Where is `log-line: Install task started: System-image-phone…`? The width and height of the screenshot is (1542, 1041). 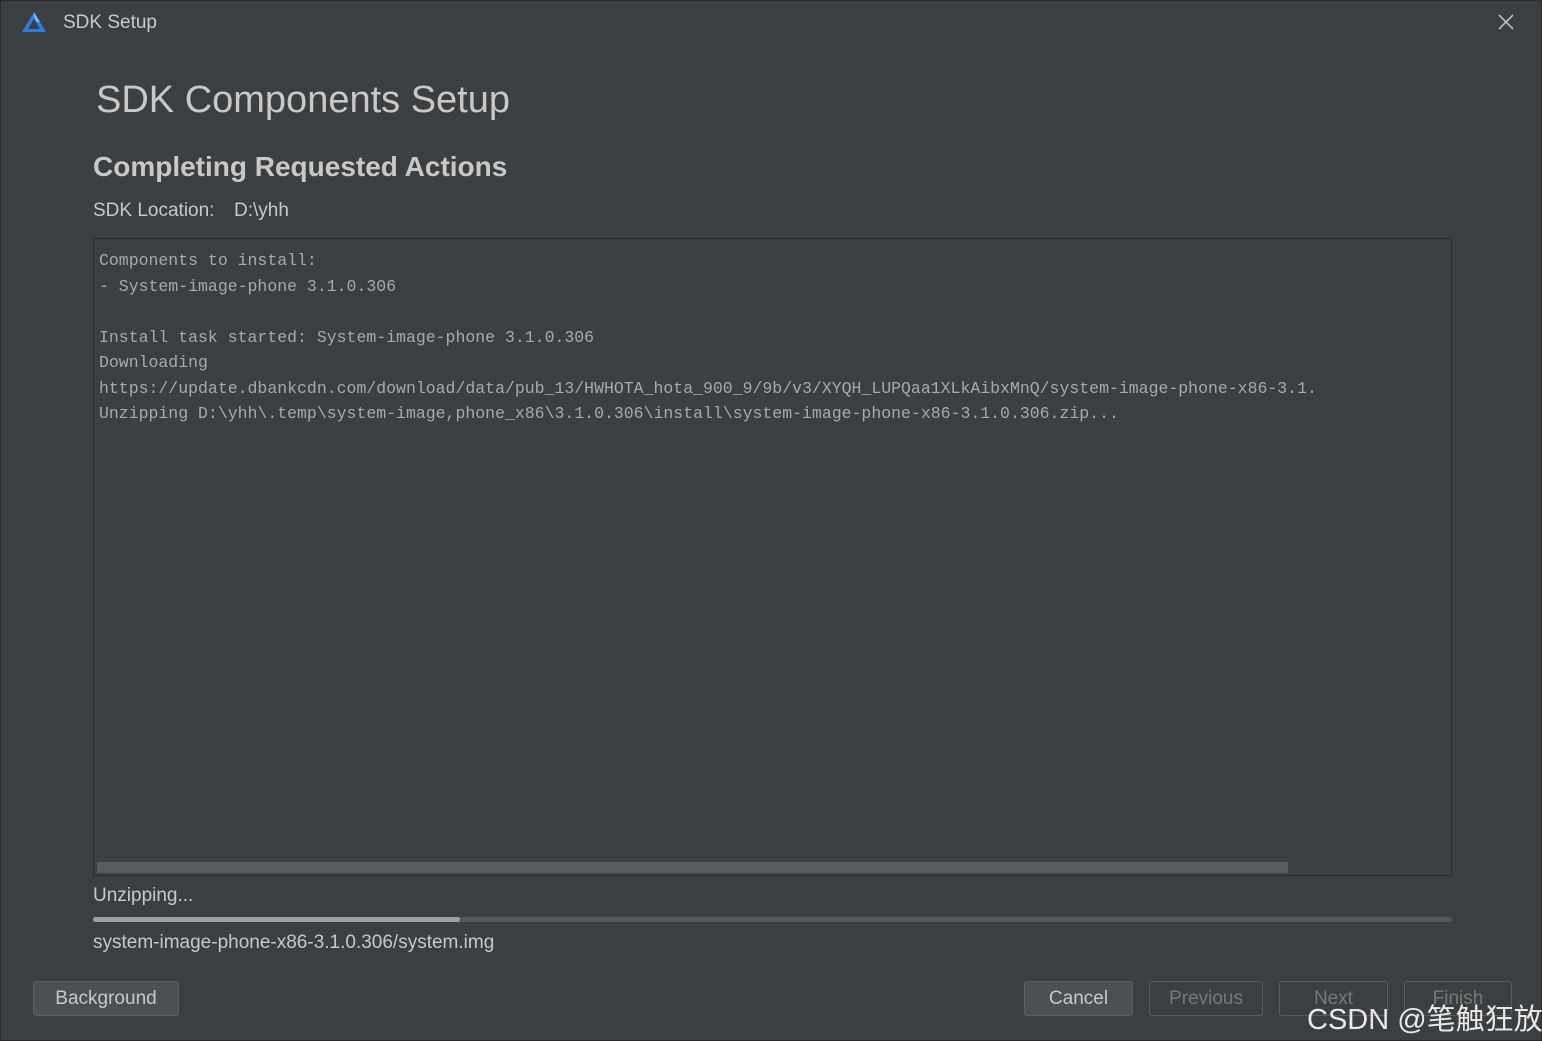
log-line: Install task started: System-image-phone… is located at coordinates (347, 337).